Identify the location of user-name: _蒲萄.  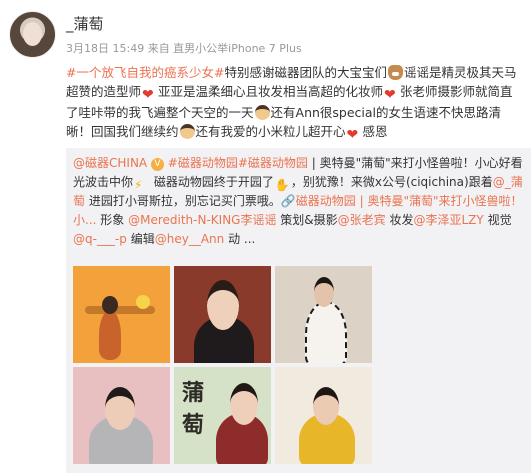
(85, 23).